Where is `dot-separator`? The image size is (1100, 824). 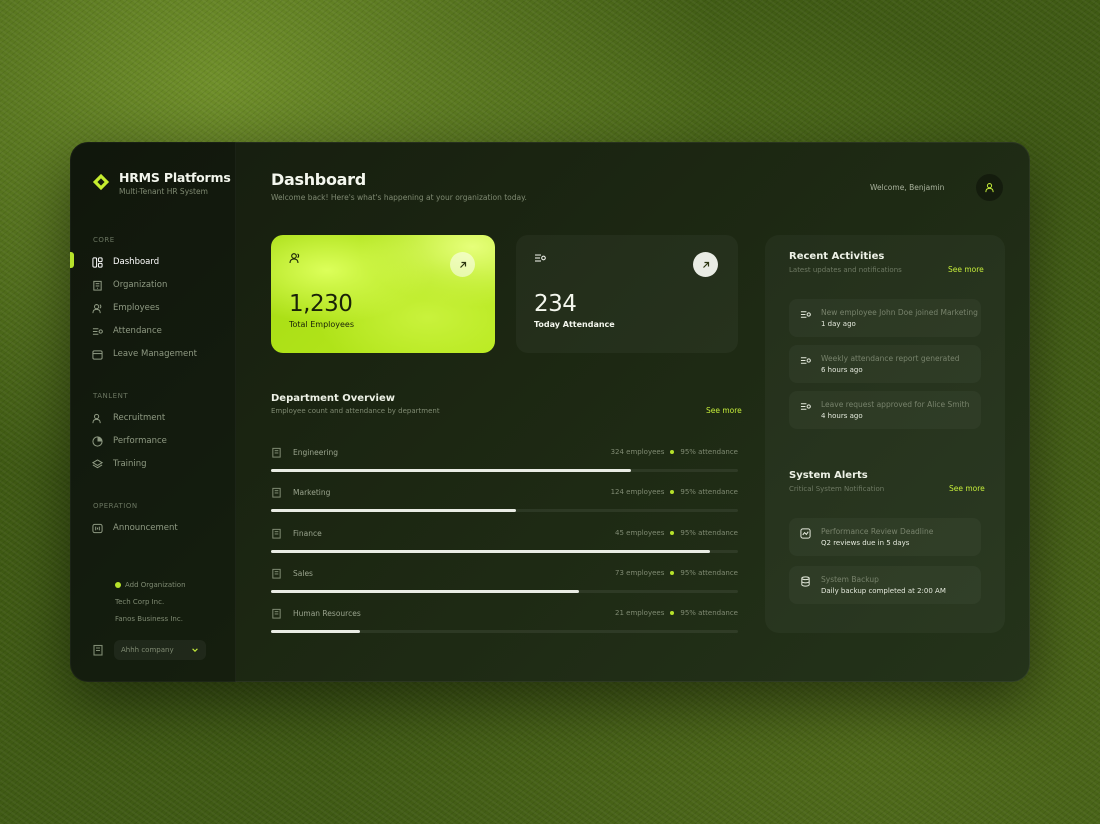
dot-separator is located at coordinates (672, 613).